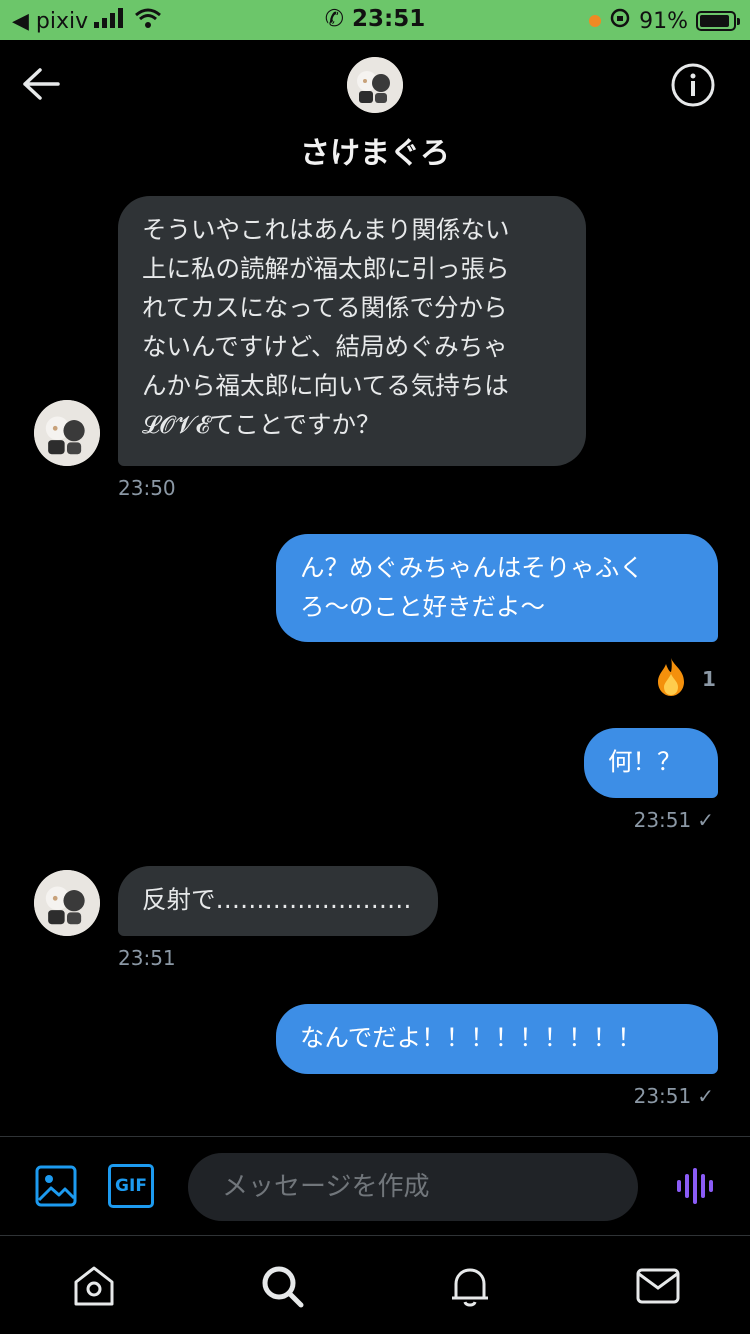 This screenshot has width=750, height=1334. What do you see at coordinates (595, 21) in the screenshot?
I see `recording-dot` at bounding box center [595, 21].